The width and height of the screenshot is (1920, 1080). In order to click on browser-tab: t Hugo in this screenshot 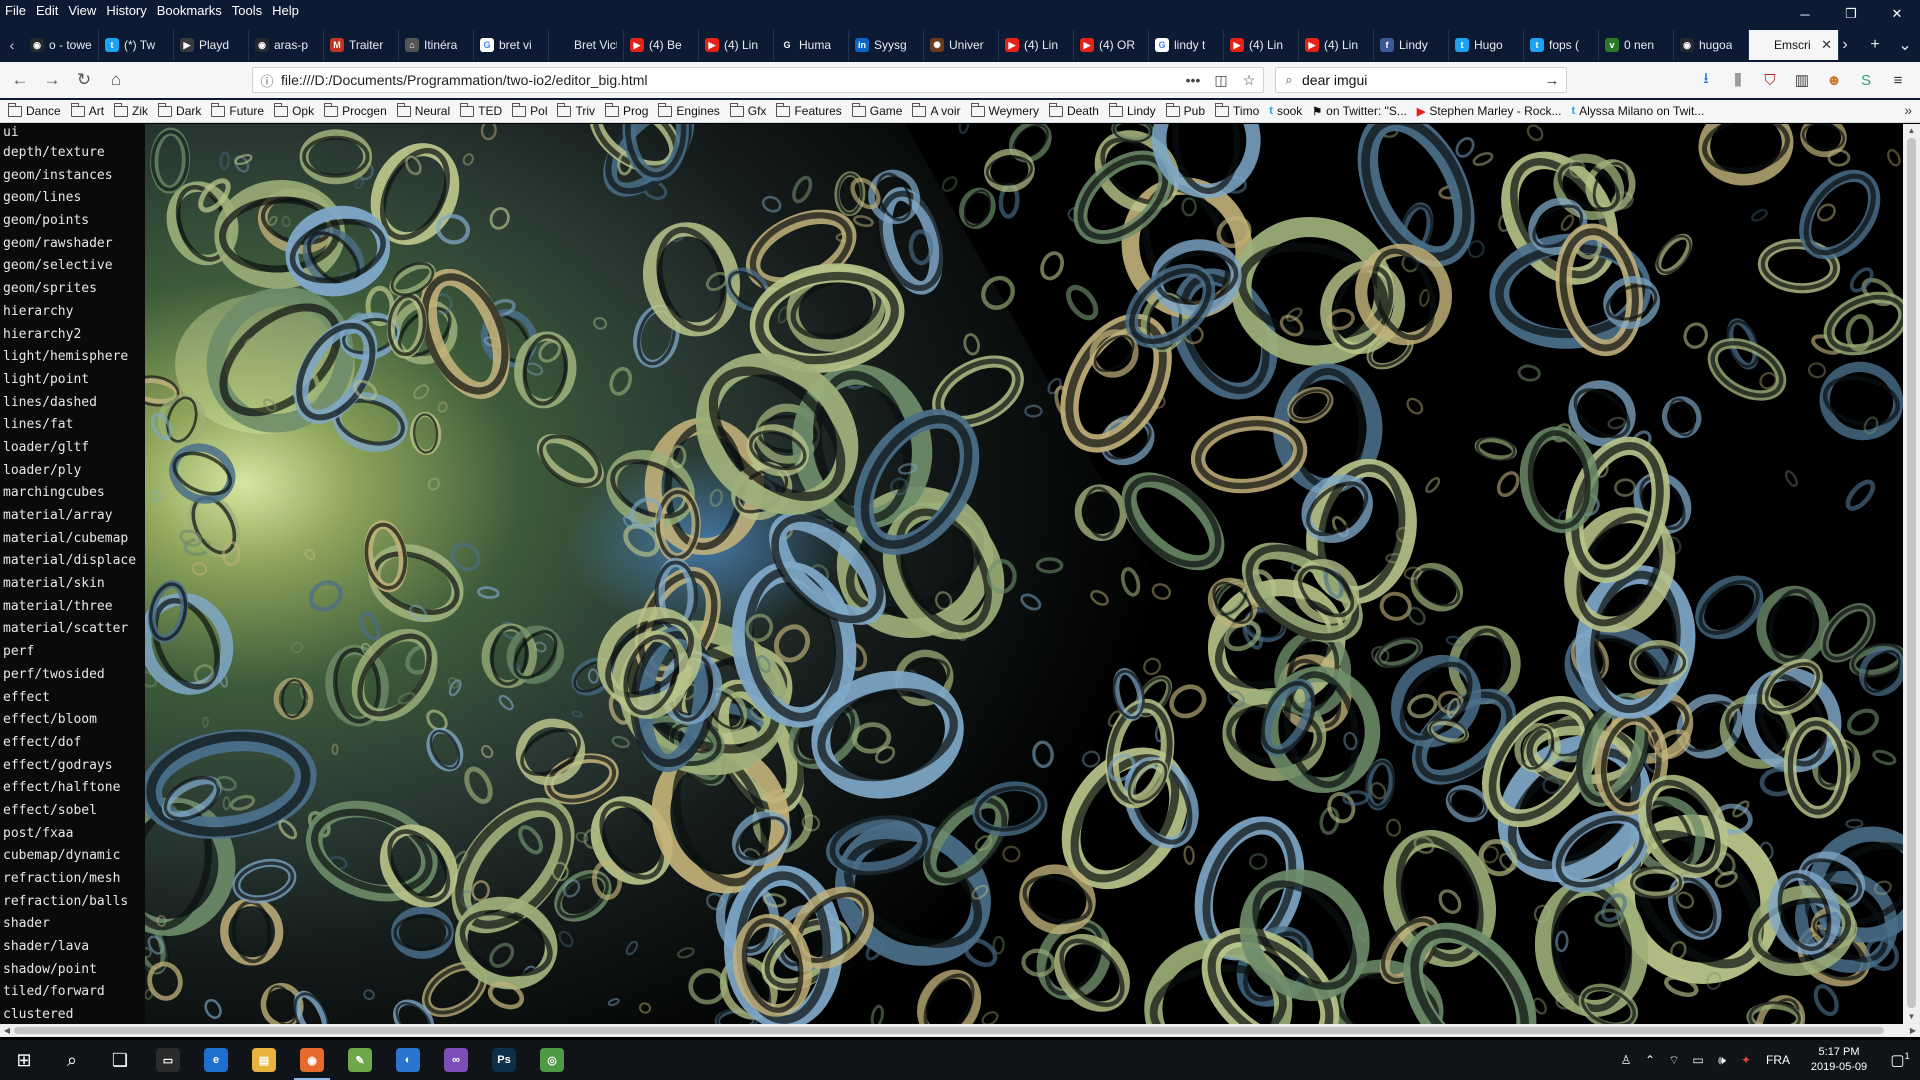, I will do `click(1486, 45)`.